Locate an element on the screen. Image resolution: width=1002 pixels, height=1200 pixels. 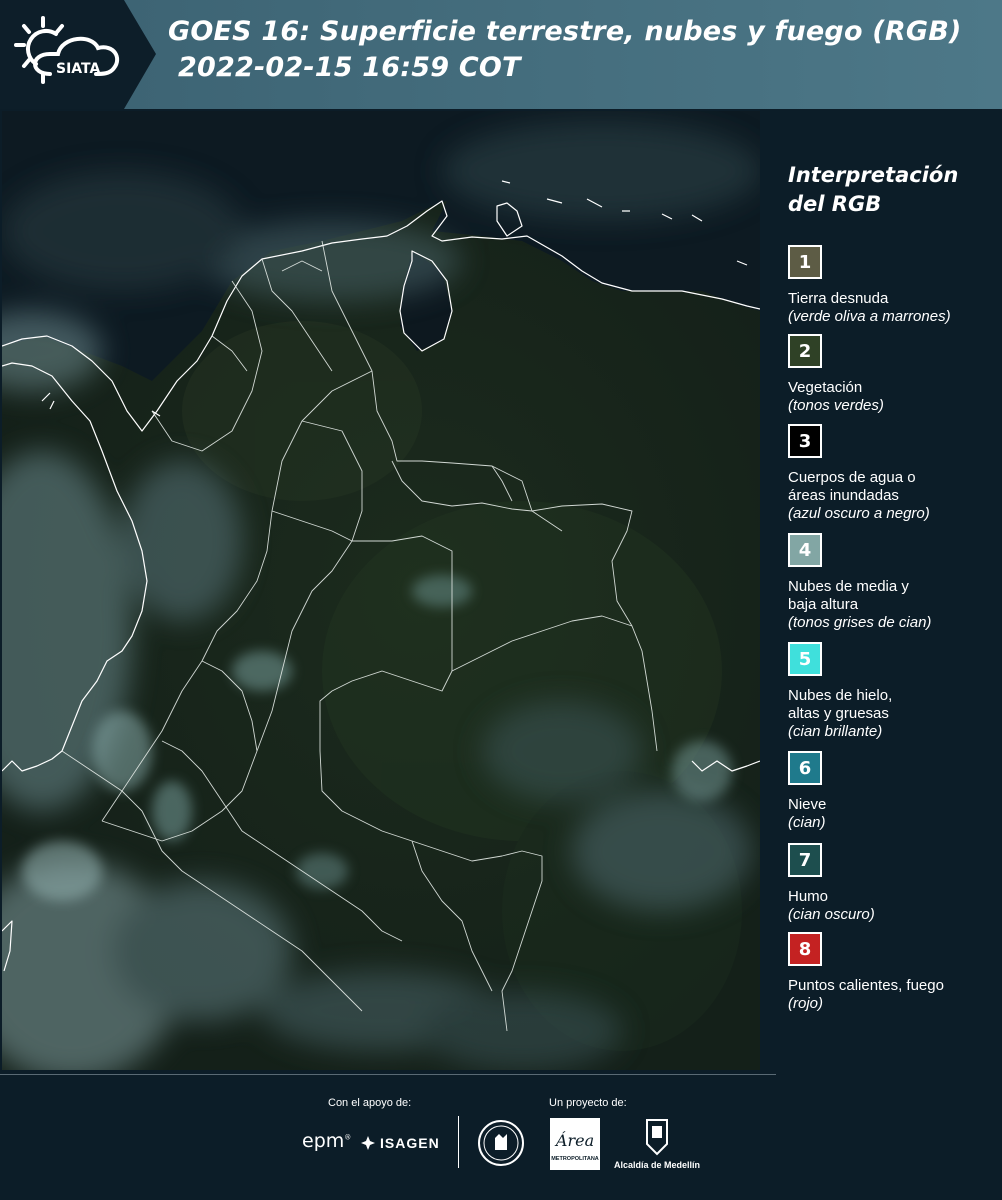
isagen-logo-text: ISAGEN is located at coordinates (410, 1143).